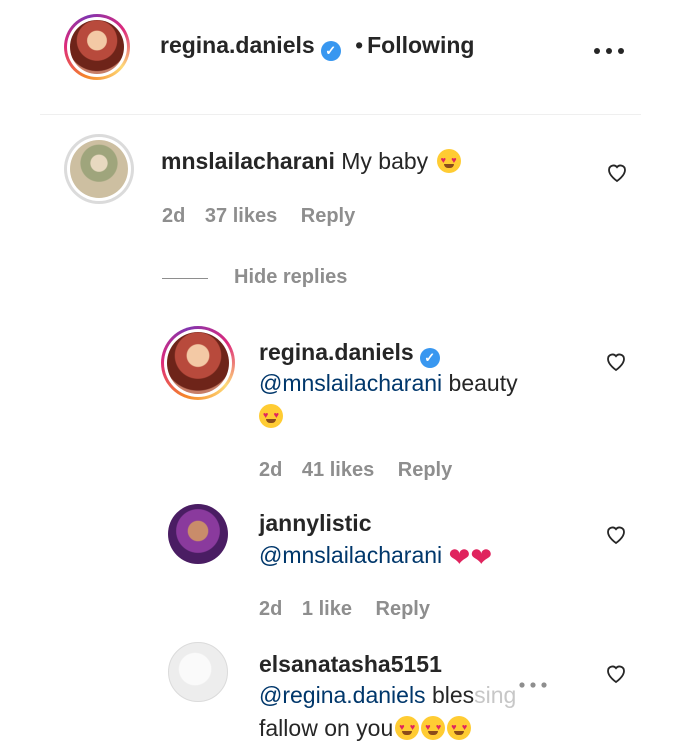  Describe the element at coordinates (385, 161) in the screenshot. I see `comment-text: My baby` at that location.